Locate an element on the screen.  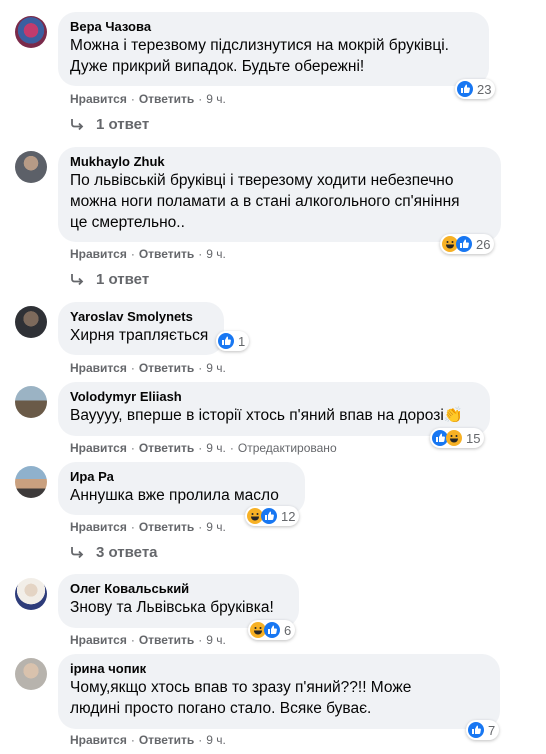
reaction-summary: 6 is located at coordinates (272, 630).